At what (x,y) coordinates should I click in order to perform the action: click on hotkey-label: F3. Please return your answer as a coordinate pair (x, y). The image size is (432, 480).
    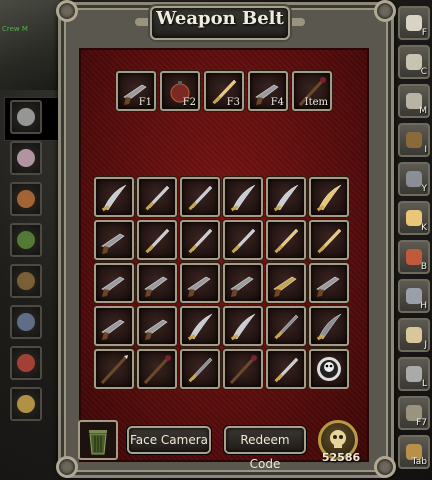
    Looking at the image, I should click on (233, 102).